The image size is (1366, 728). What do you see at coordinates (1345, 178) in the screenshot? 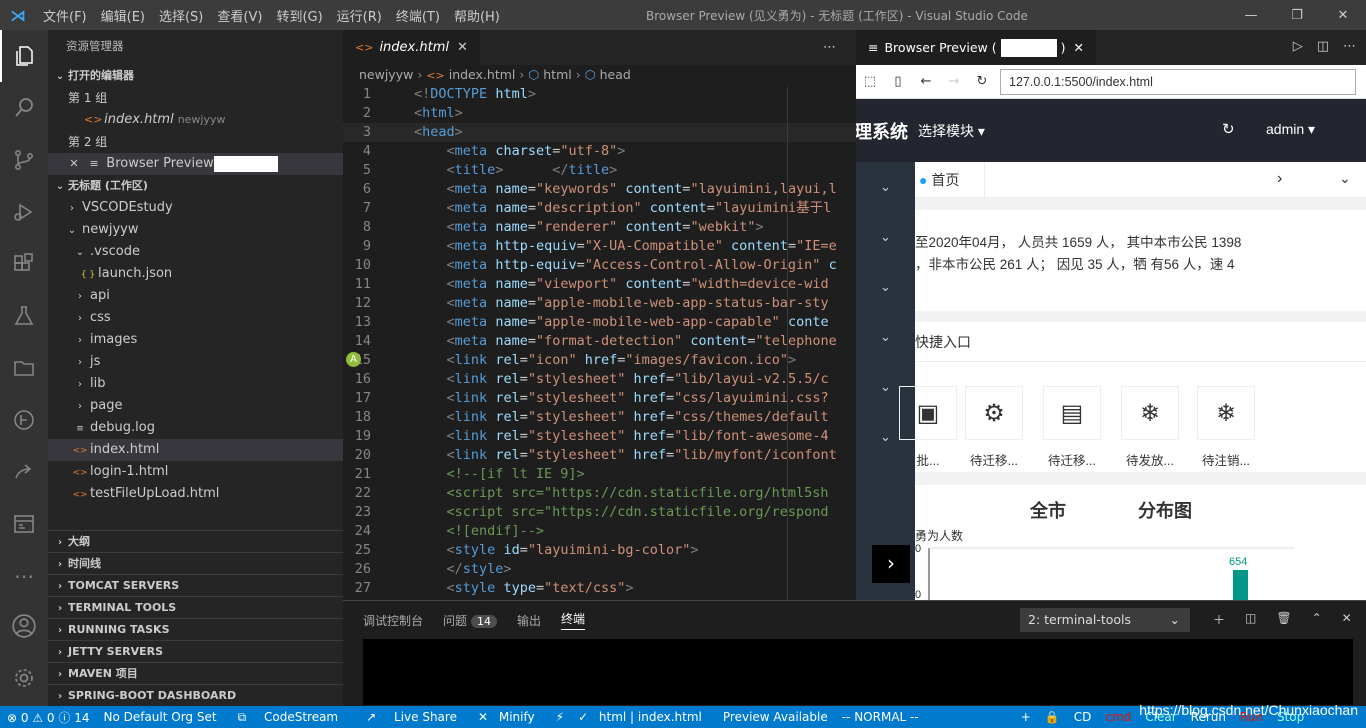
I see `tab-menu-icon: ⌄` at bounding box center [1345, 178].